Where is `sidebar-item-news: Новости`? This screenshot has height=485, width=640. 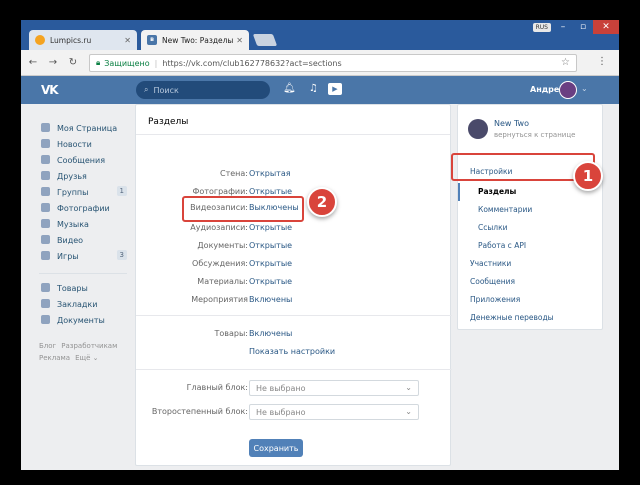
sidebar-item-news: Новости is located at coordinates (83, 144).